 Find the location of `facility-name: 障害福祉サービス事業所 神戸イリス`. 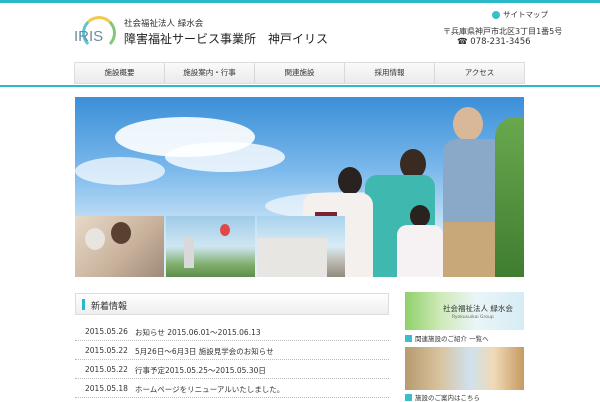

facility-name: 障害福祉サービス事業所 神戸イリス is located at coordinates (226, 39).